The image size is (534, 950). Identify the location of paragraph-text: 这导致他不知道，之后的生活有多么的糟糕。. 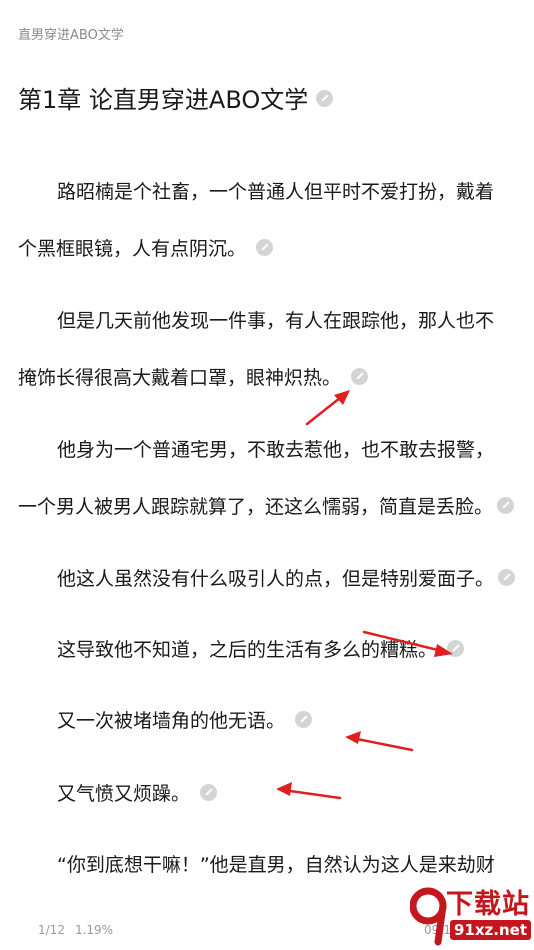
(247, 650).